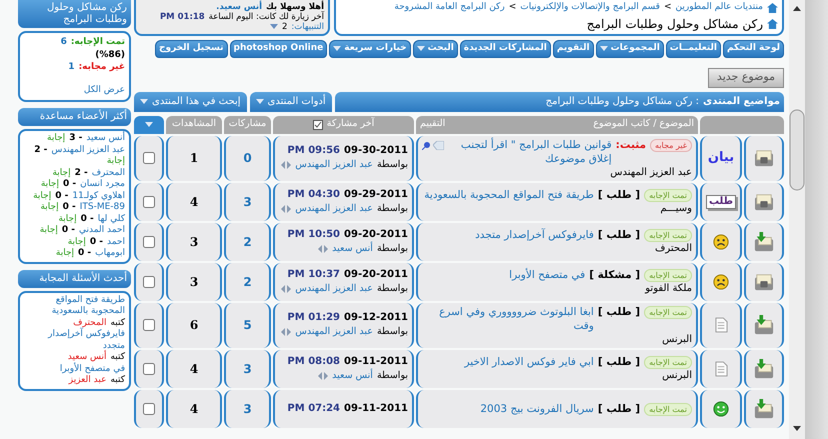 This screenshot has height=439, width=828. What do you see at coordinates (87, 358) in the screenshot?
I see `author-link: أنس سعيد` at bounding box center [87, 358].